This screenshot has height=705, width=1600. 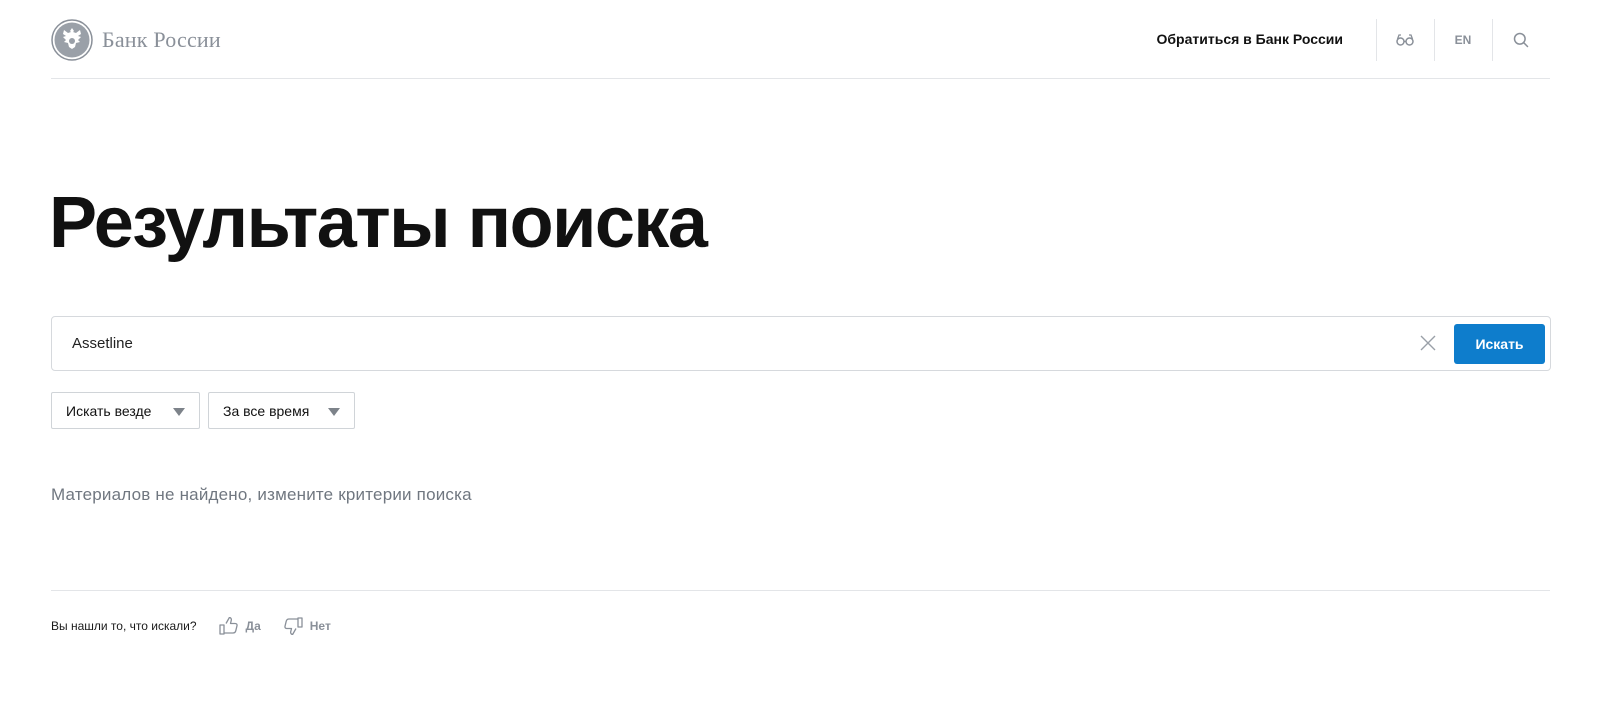 I want to click on feedback-yes-label: Да, so click(x=253, y=626).